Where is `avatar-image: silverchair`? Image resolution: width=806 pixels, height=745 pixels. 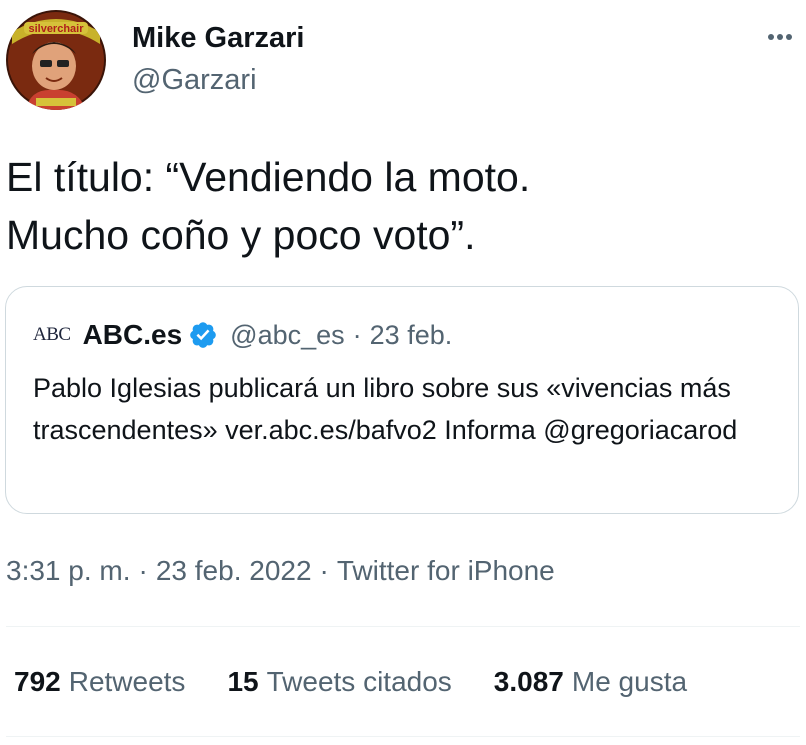
avatar-image: silverchair is located at coordinates (56, 60).